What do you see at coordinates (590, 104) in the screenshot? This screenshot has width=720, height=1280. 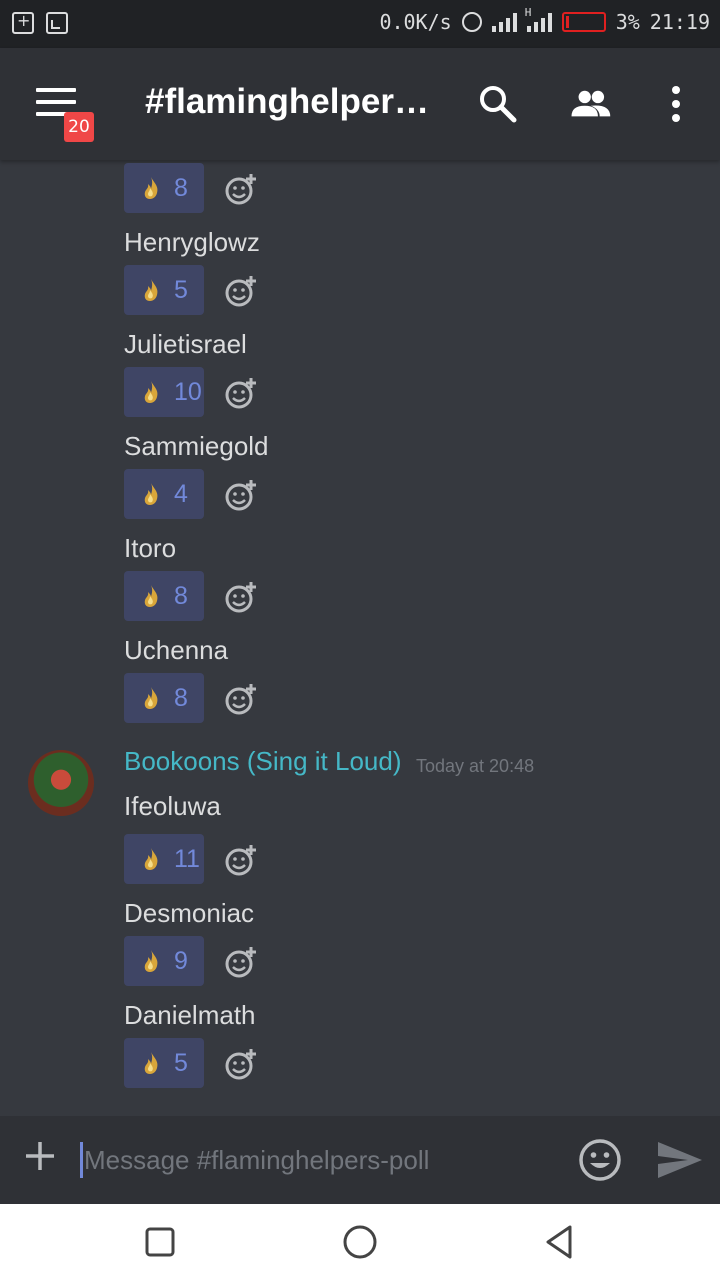 I see `members-icon` at bounding box center [590, 104].